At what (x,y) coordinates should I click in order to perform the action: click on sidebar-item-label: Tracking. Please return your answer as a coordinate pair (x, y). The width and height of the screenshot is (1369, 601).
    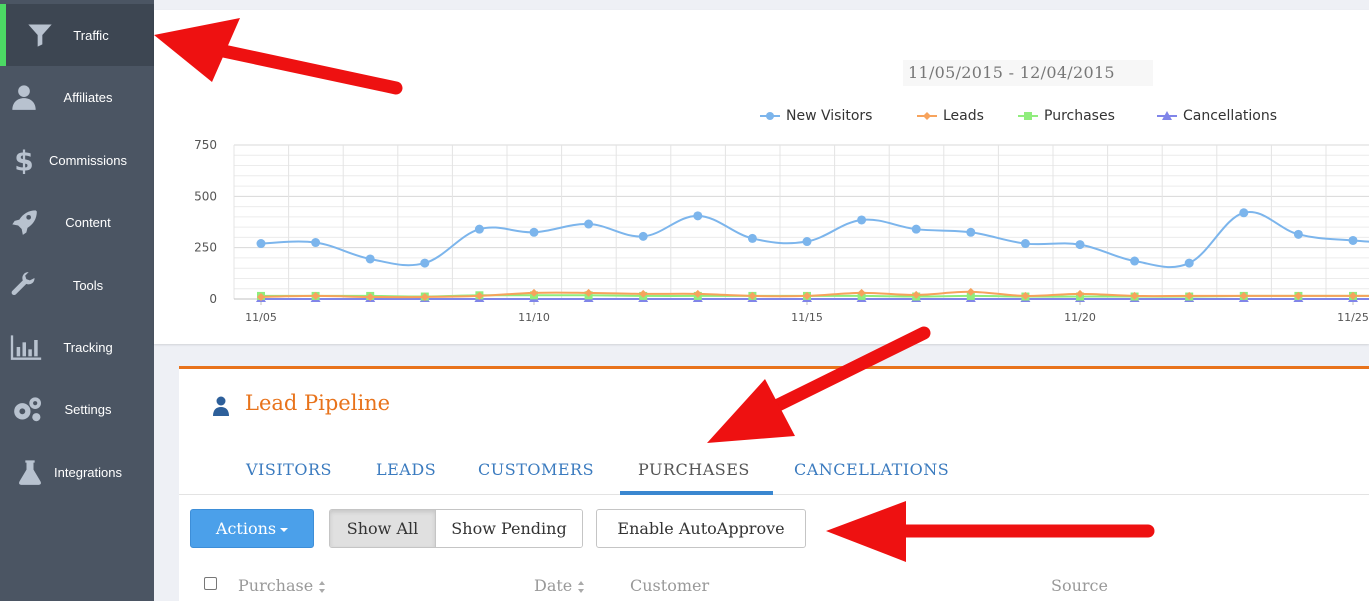
    Looking at the image, I should click on (88, 347).